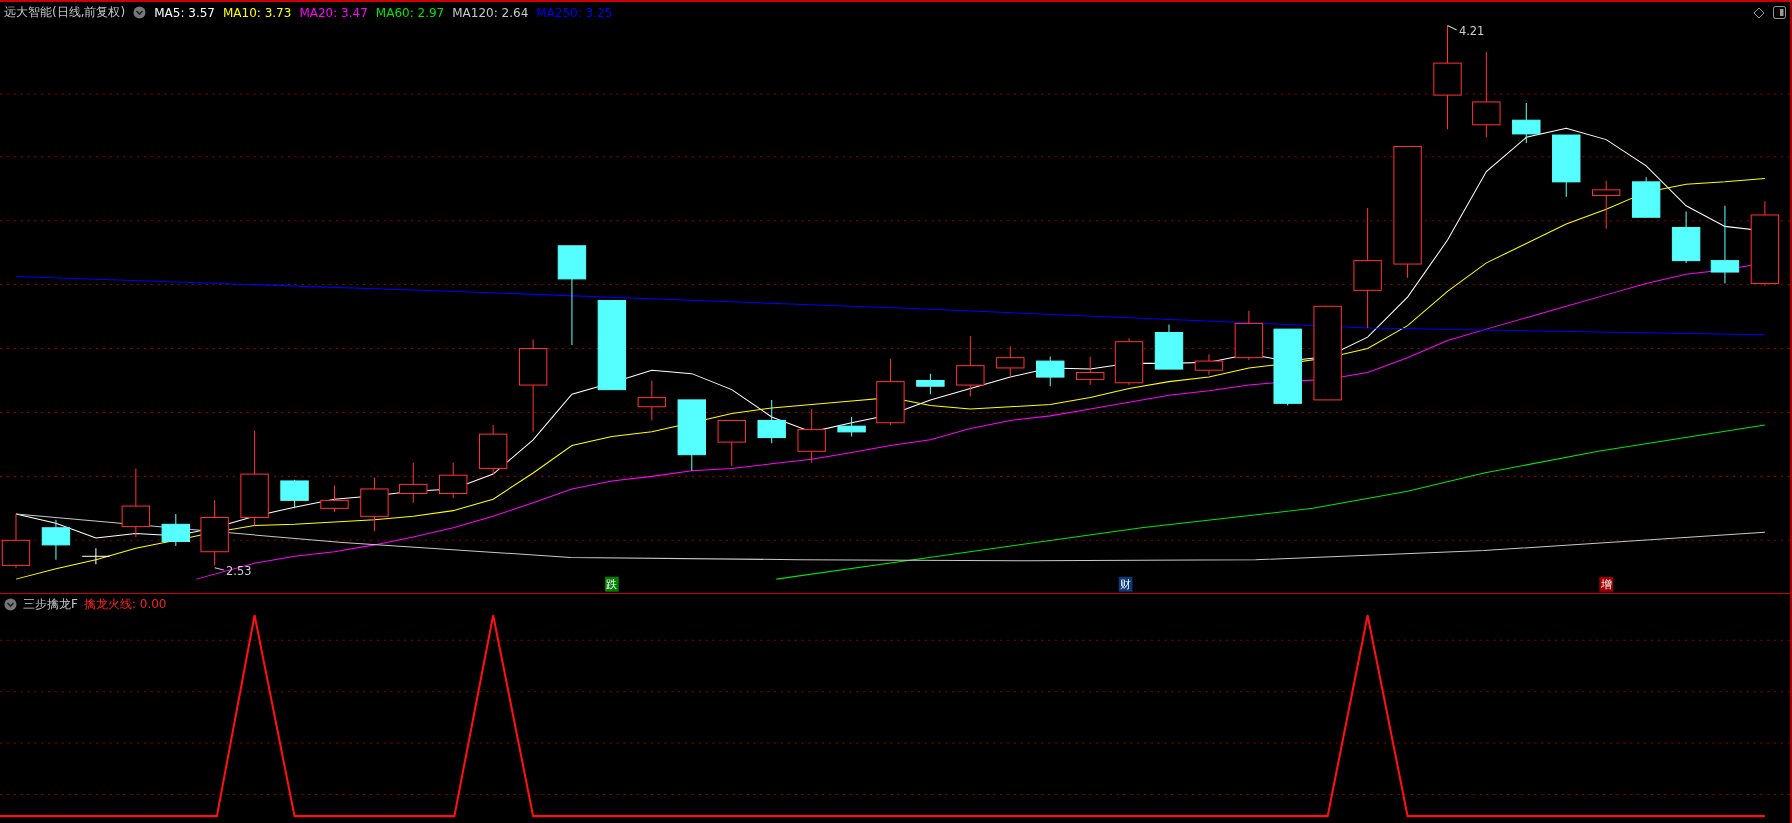 This screenshot has height=823, width=1792. What do you see at coordinates (1606, 584) in the screenshot?
I see `signal-tag: 增` at bounding box center [1606, 584].